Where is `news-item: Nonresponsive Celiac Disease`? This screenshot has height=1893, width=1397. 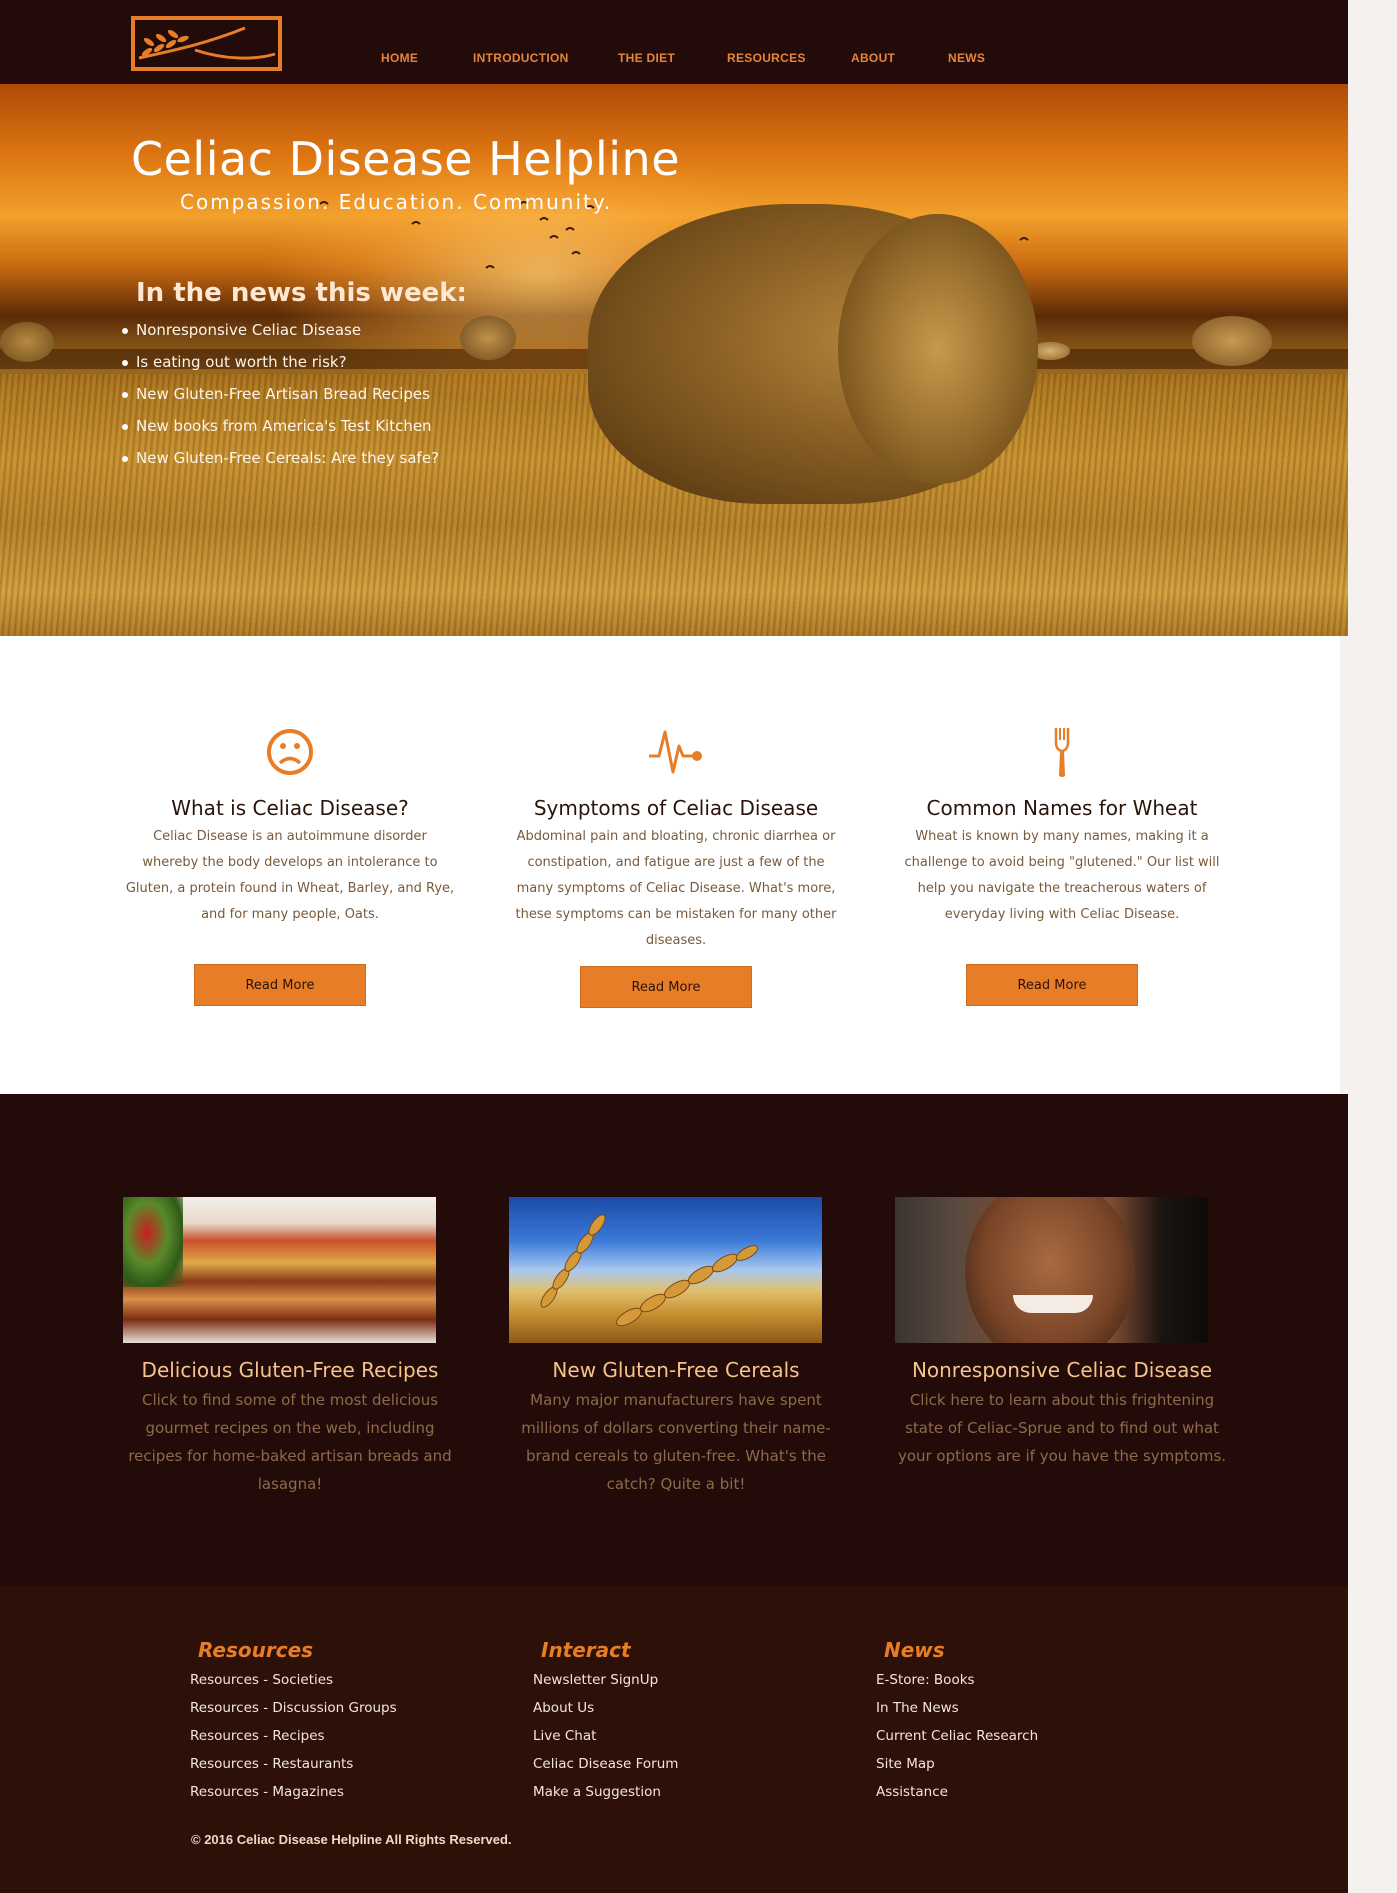
news-item: Nonresponsive Celiac Disease is located at coordinates (280, 336).